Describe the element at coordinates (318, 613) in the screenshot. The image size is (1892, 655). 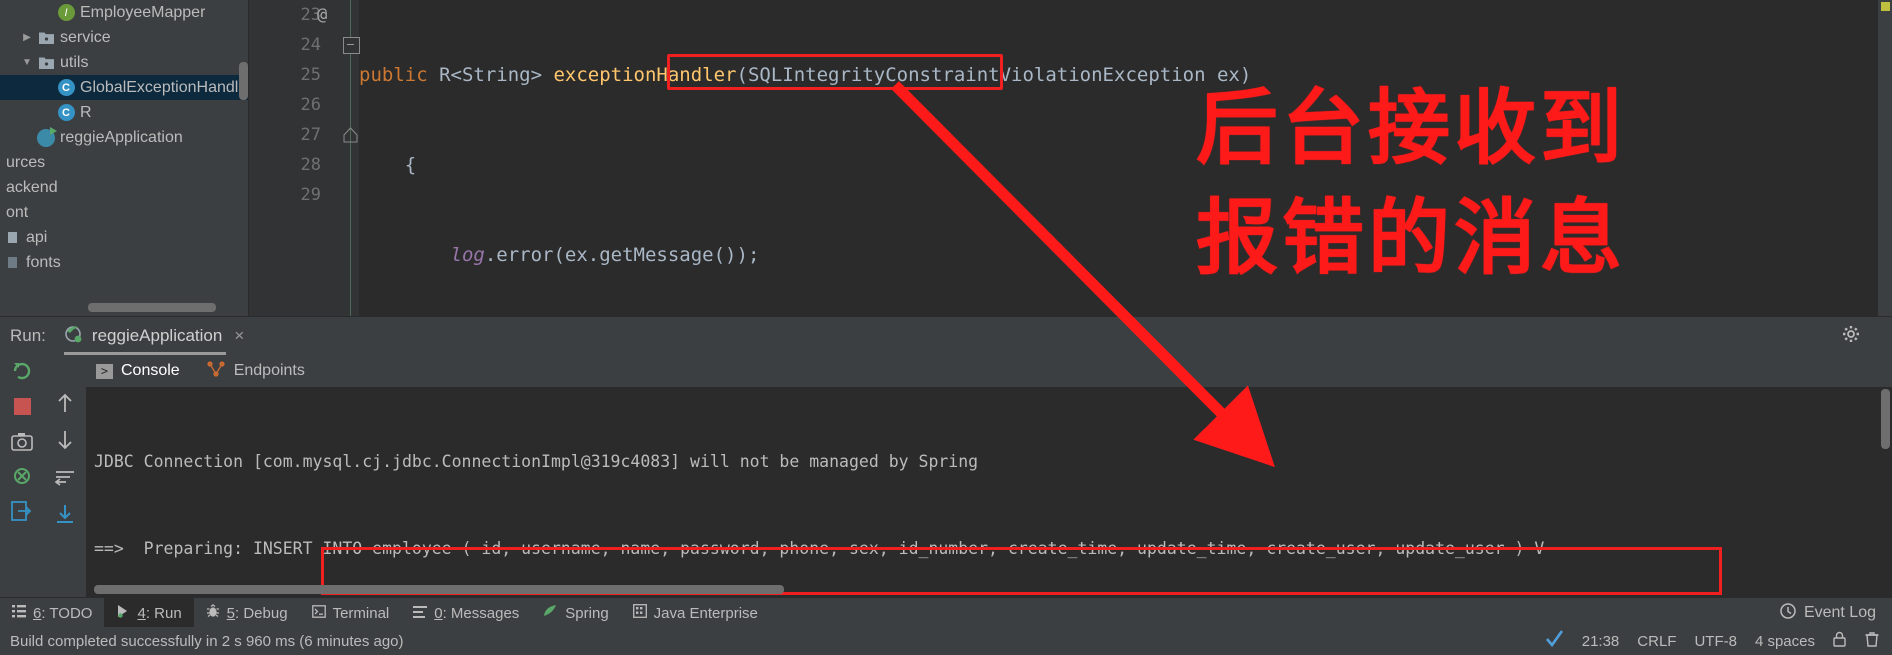
I see `terminal-icon` at that location.